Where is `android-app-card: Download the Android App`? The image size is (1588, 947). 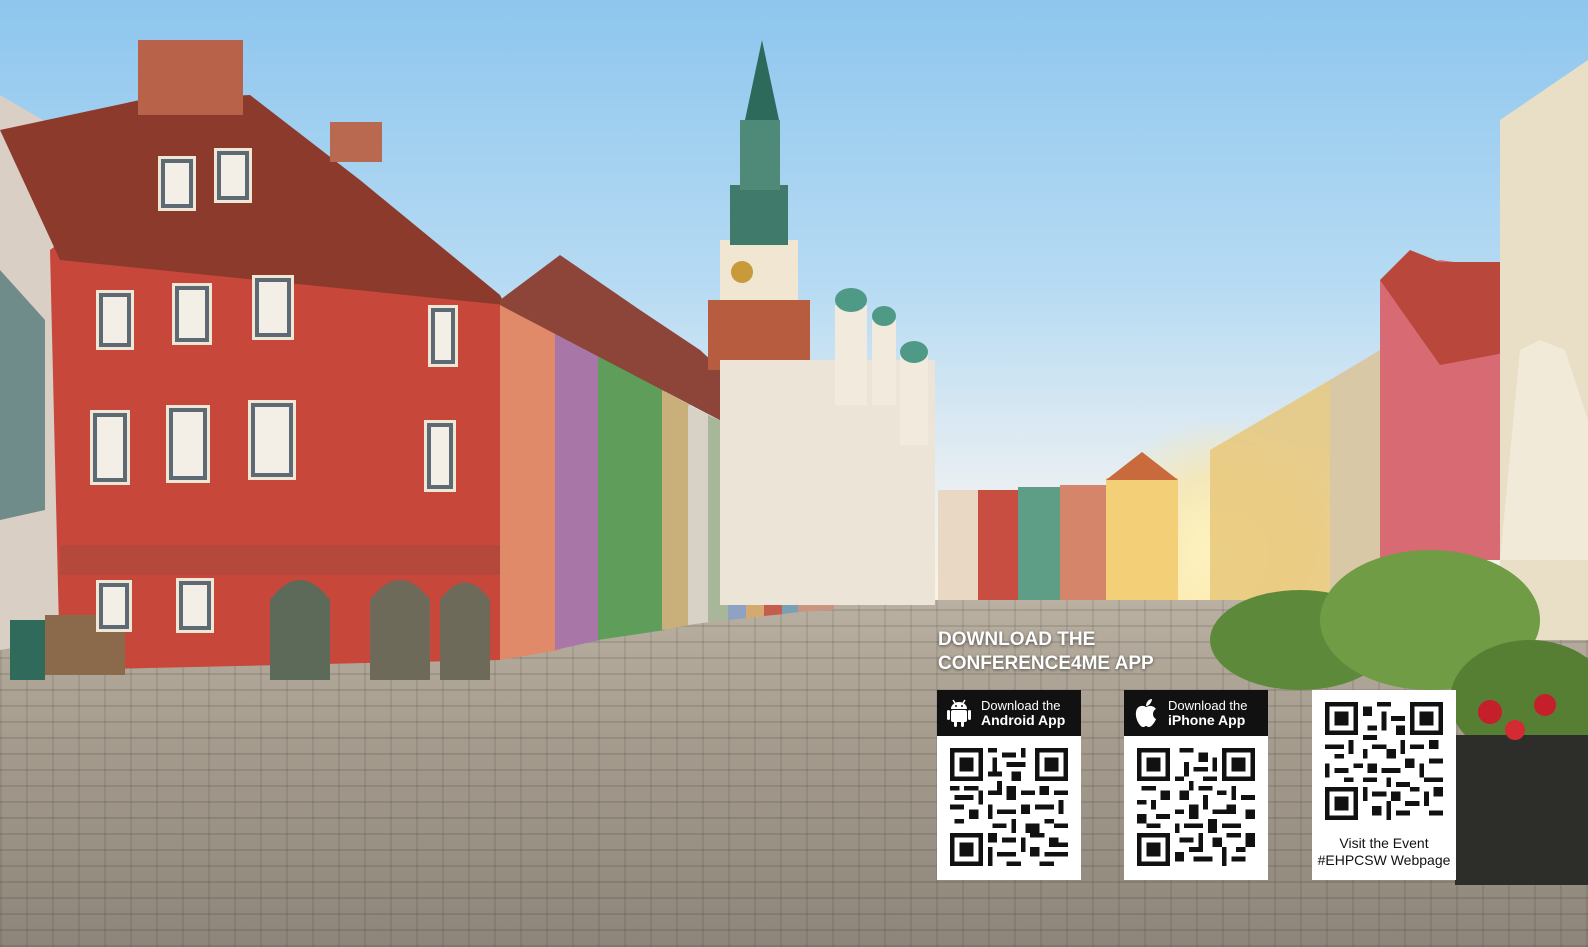
android-app-card: Download the Android App is located at coordinates (1009, 785).